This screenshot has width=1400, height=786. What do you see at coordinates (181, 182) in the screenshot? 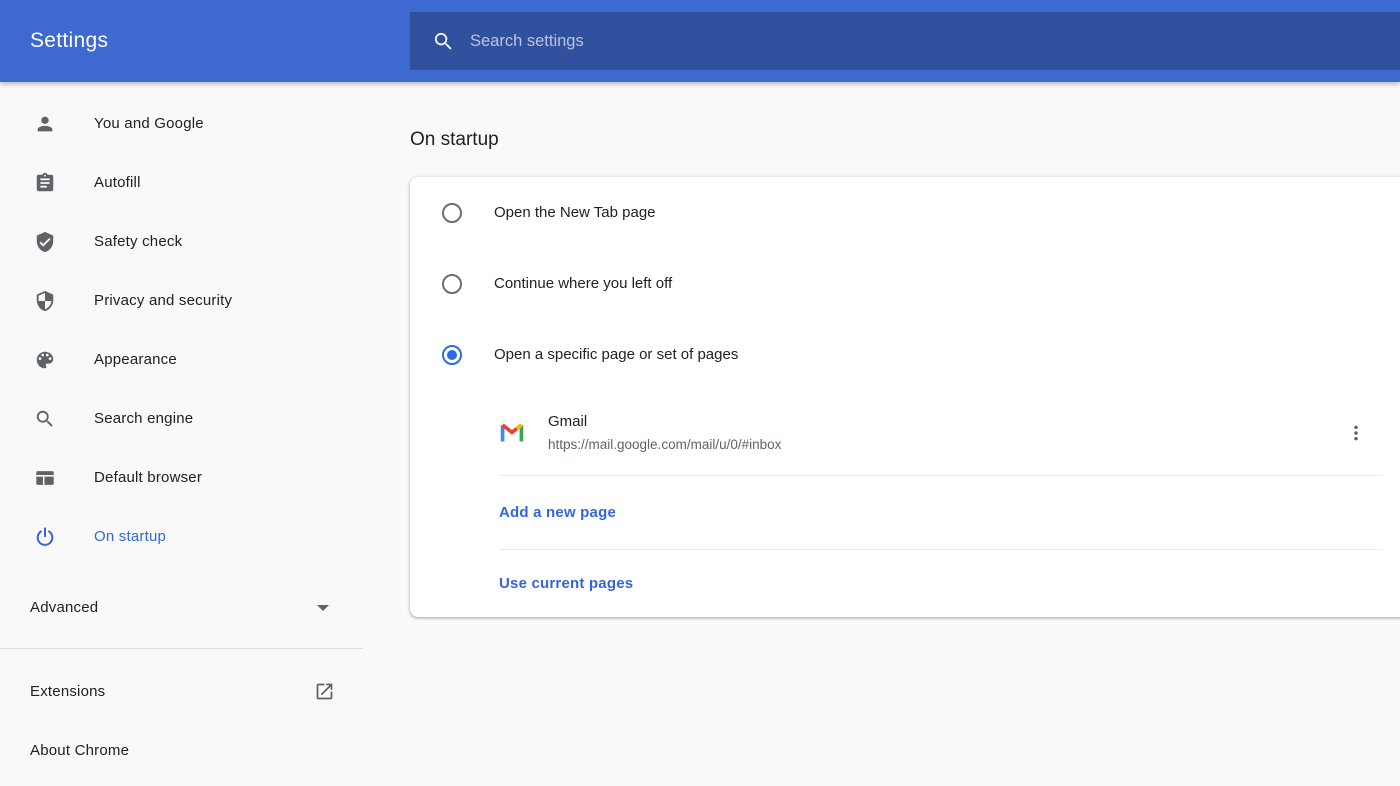
I see `sidebar-item-autofill: Autofill` at bounding box center [181, 182].